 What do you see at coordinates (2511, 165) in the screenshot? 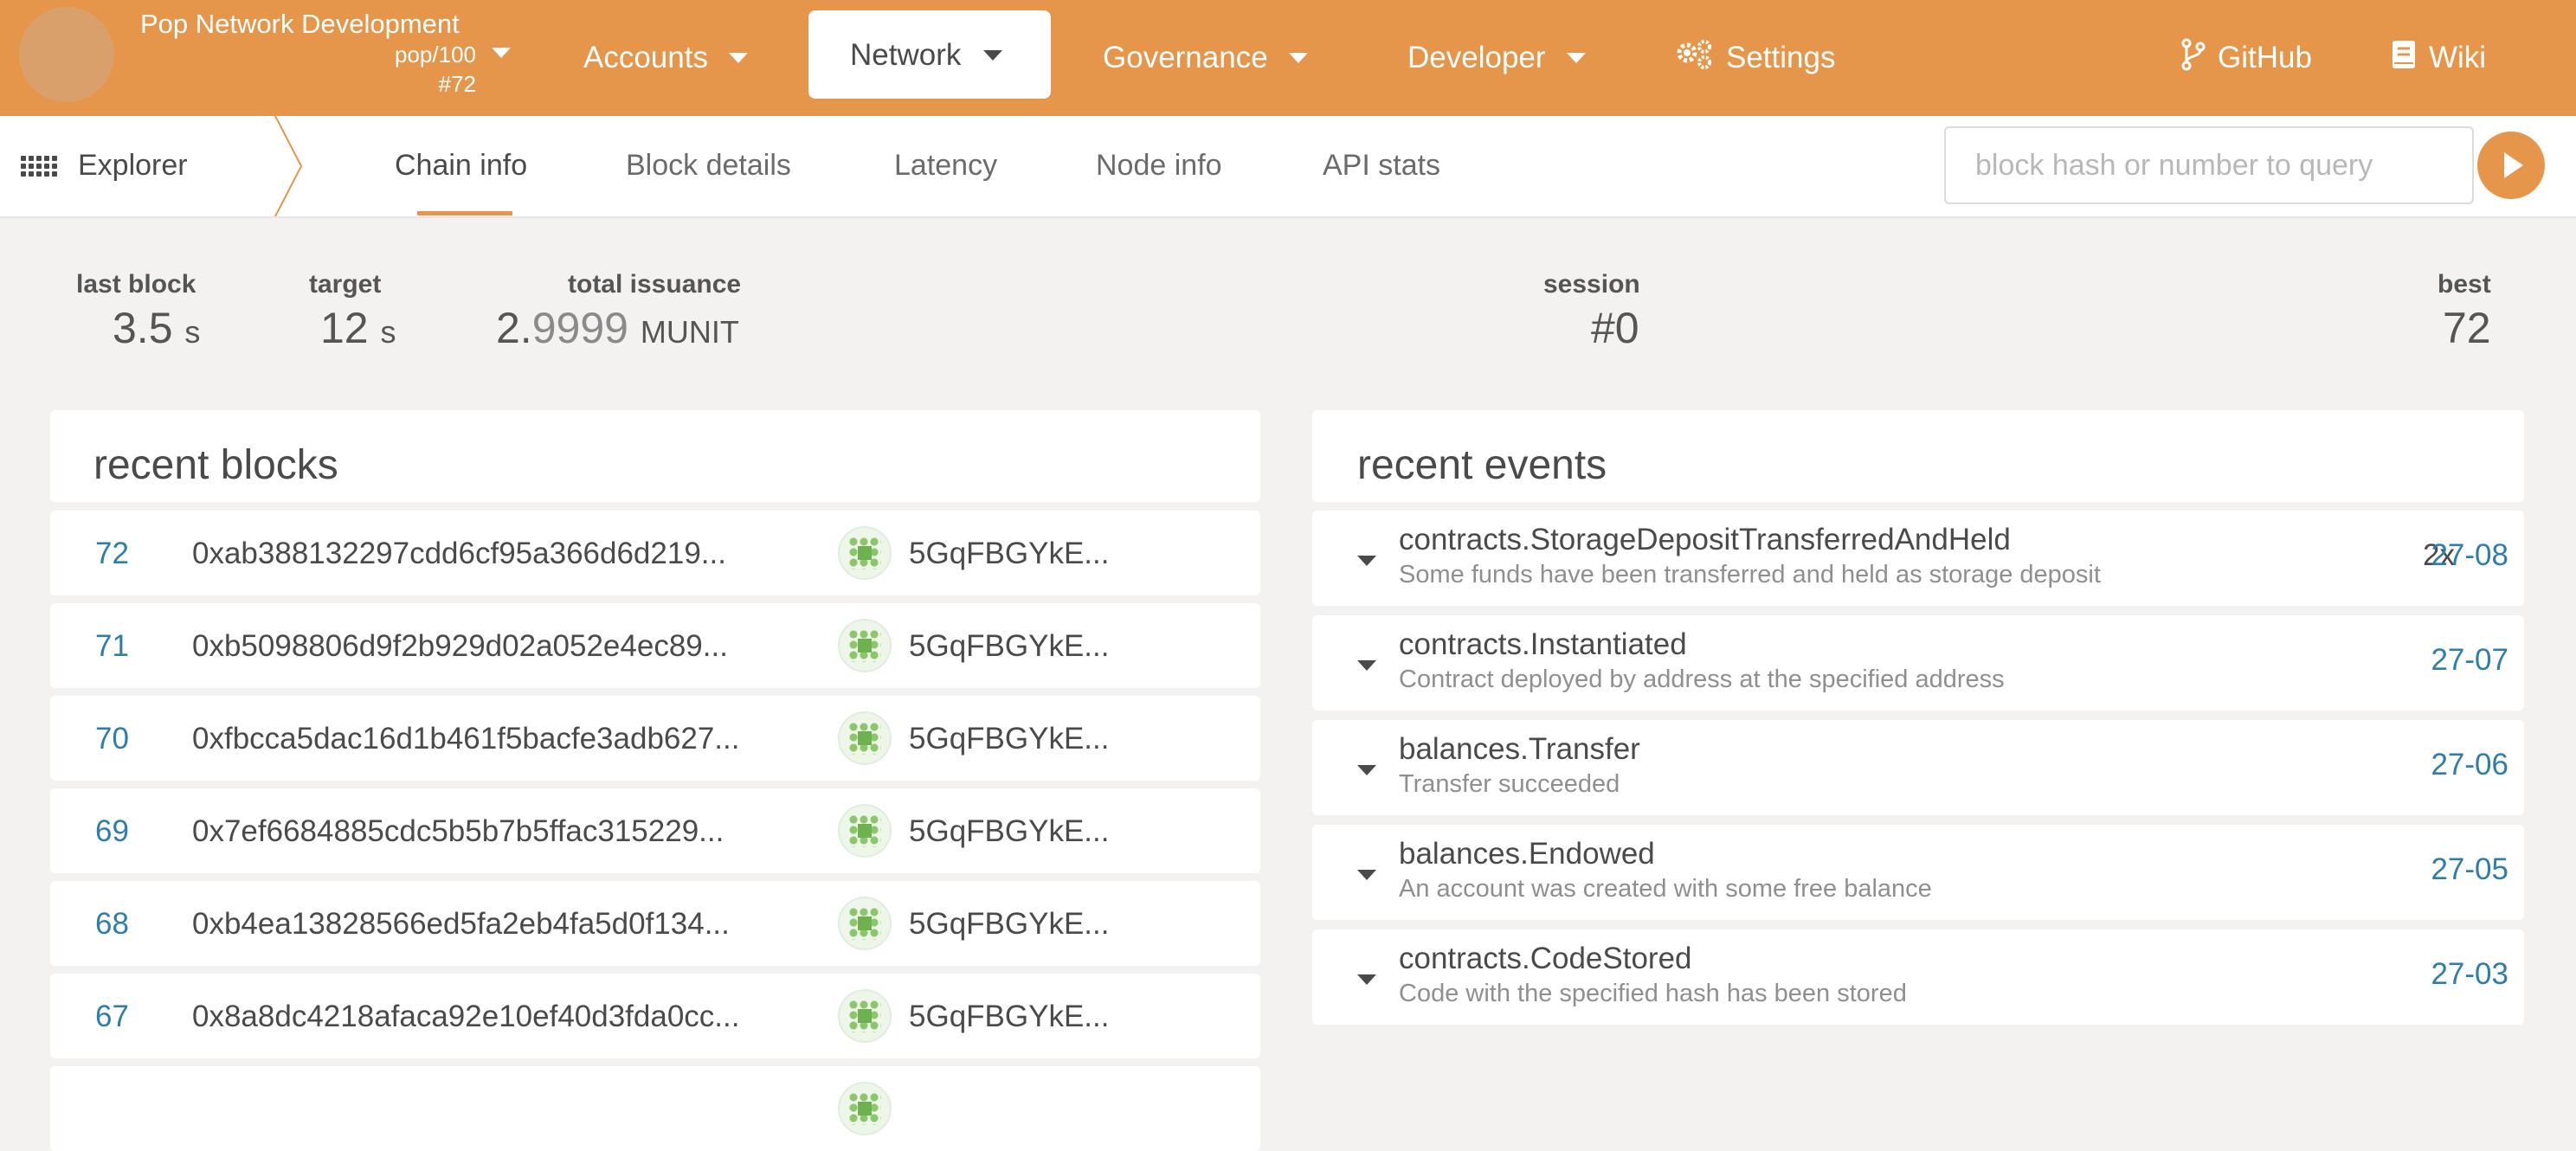
I see `query-submit-play-icon` at bounding box center [2511, 165].